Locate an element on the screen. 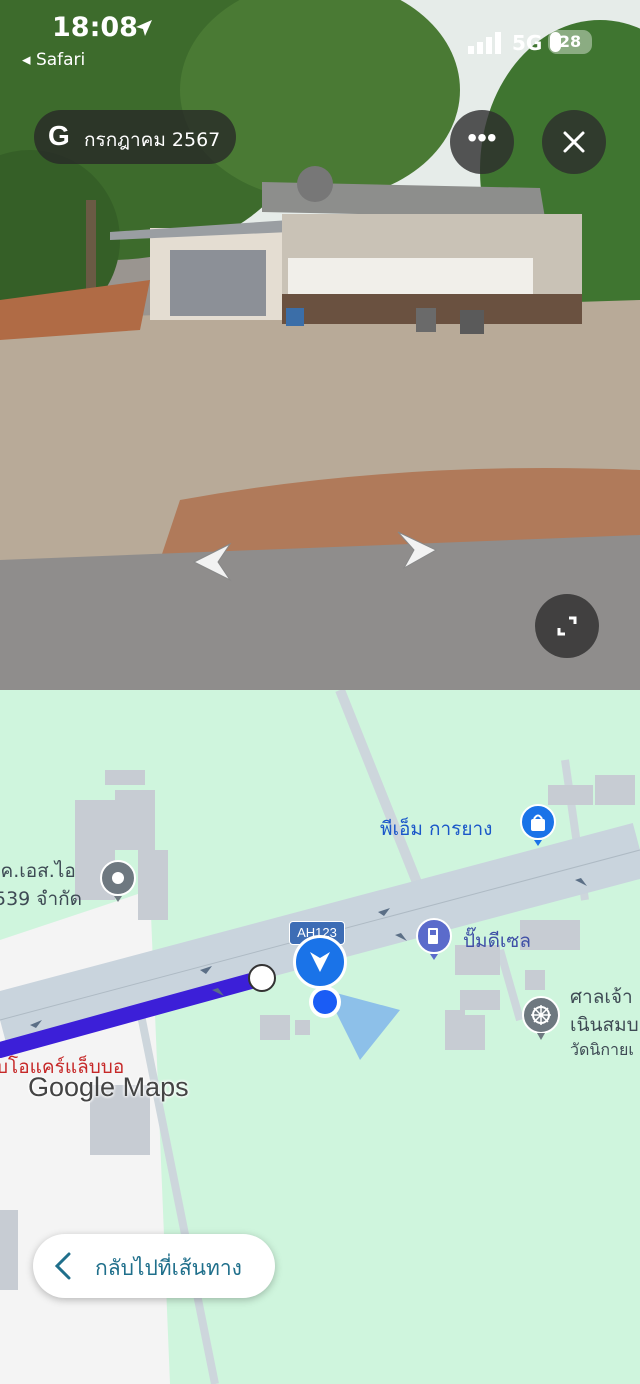  close-button is located at coordinates (574, 142).